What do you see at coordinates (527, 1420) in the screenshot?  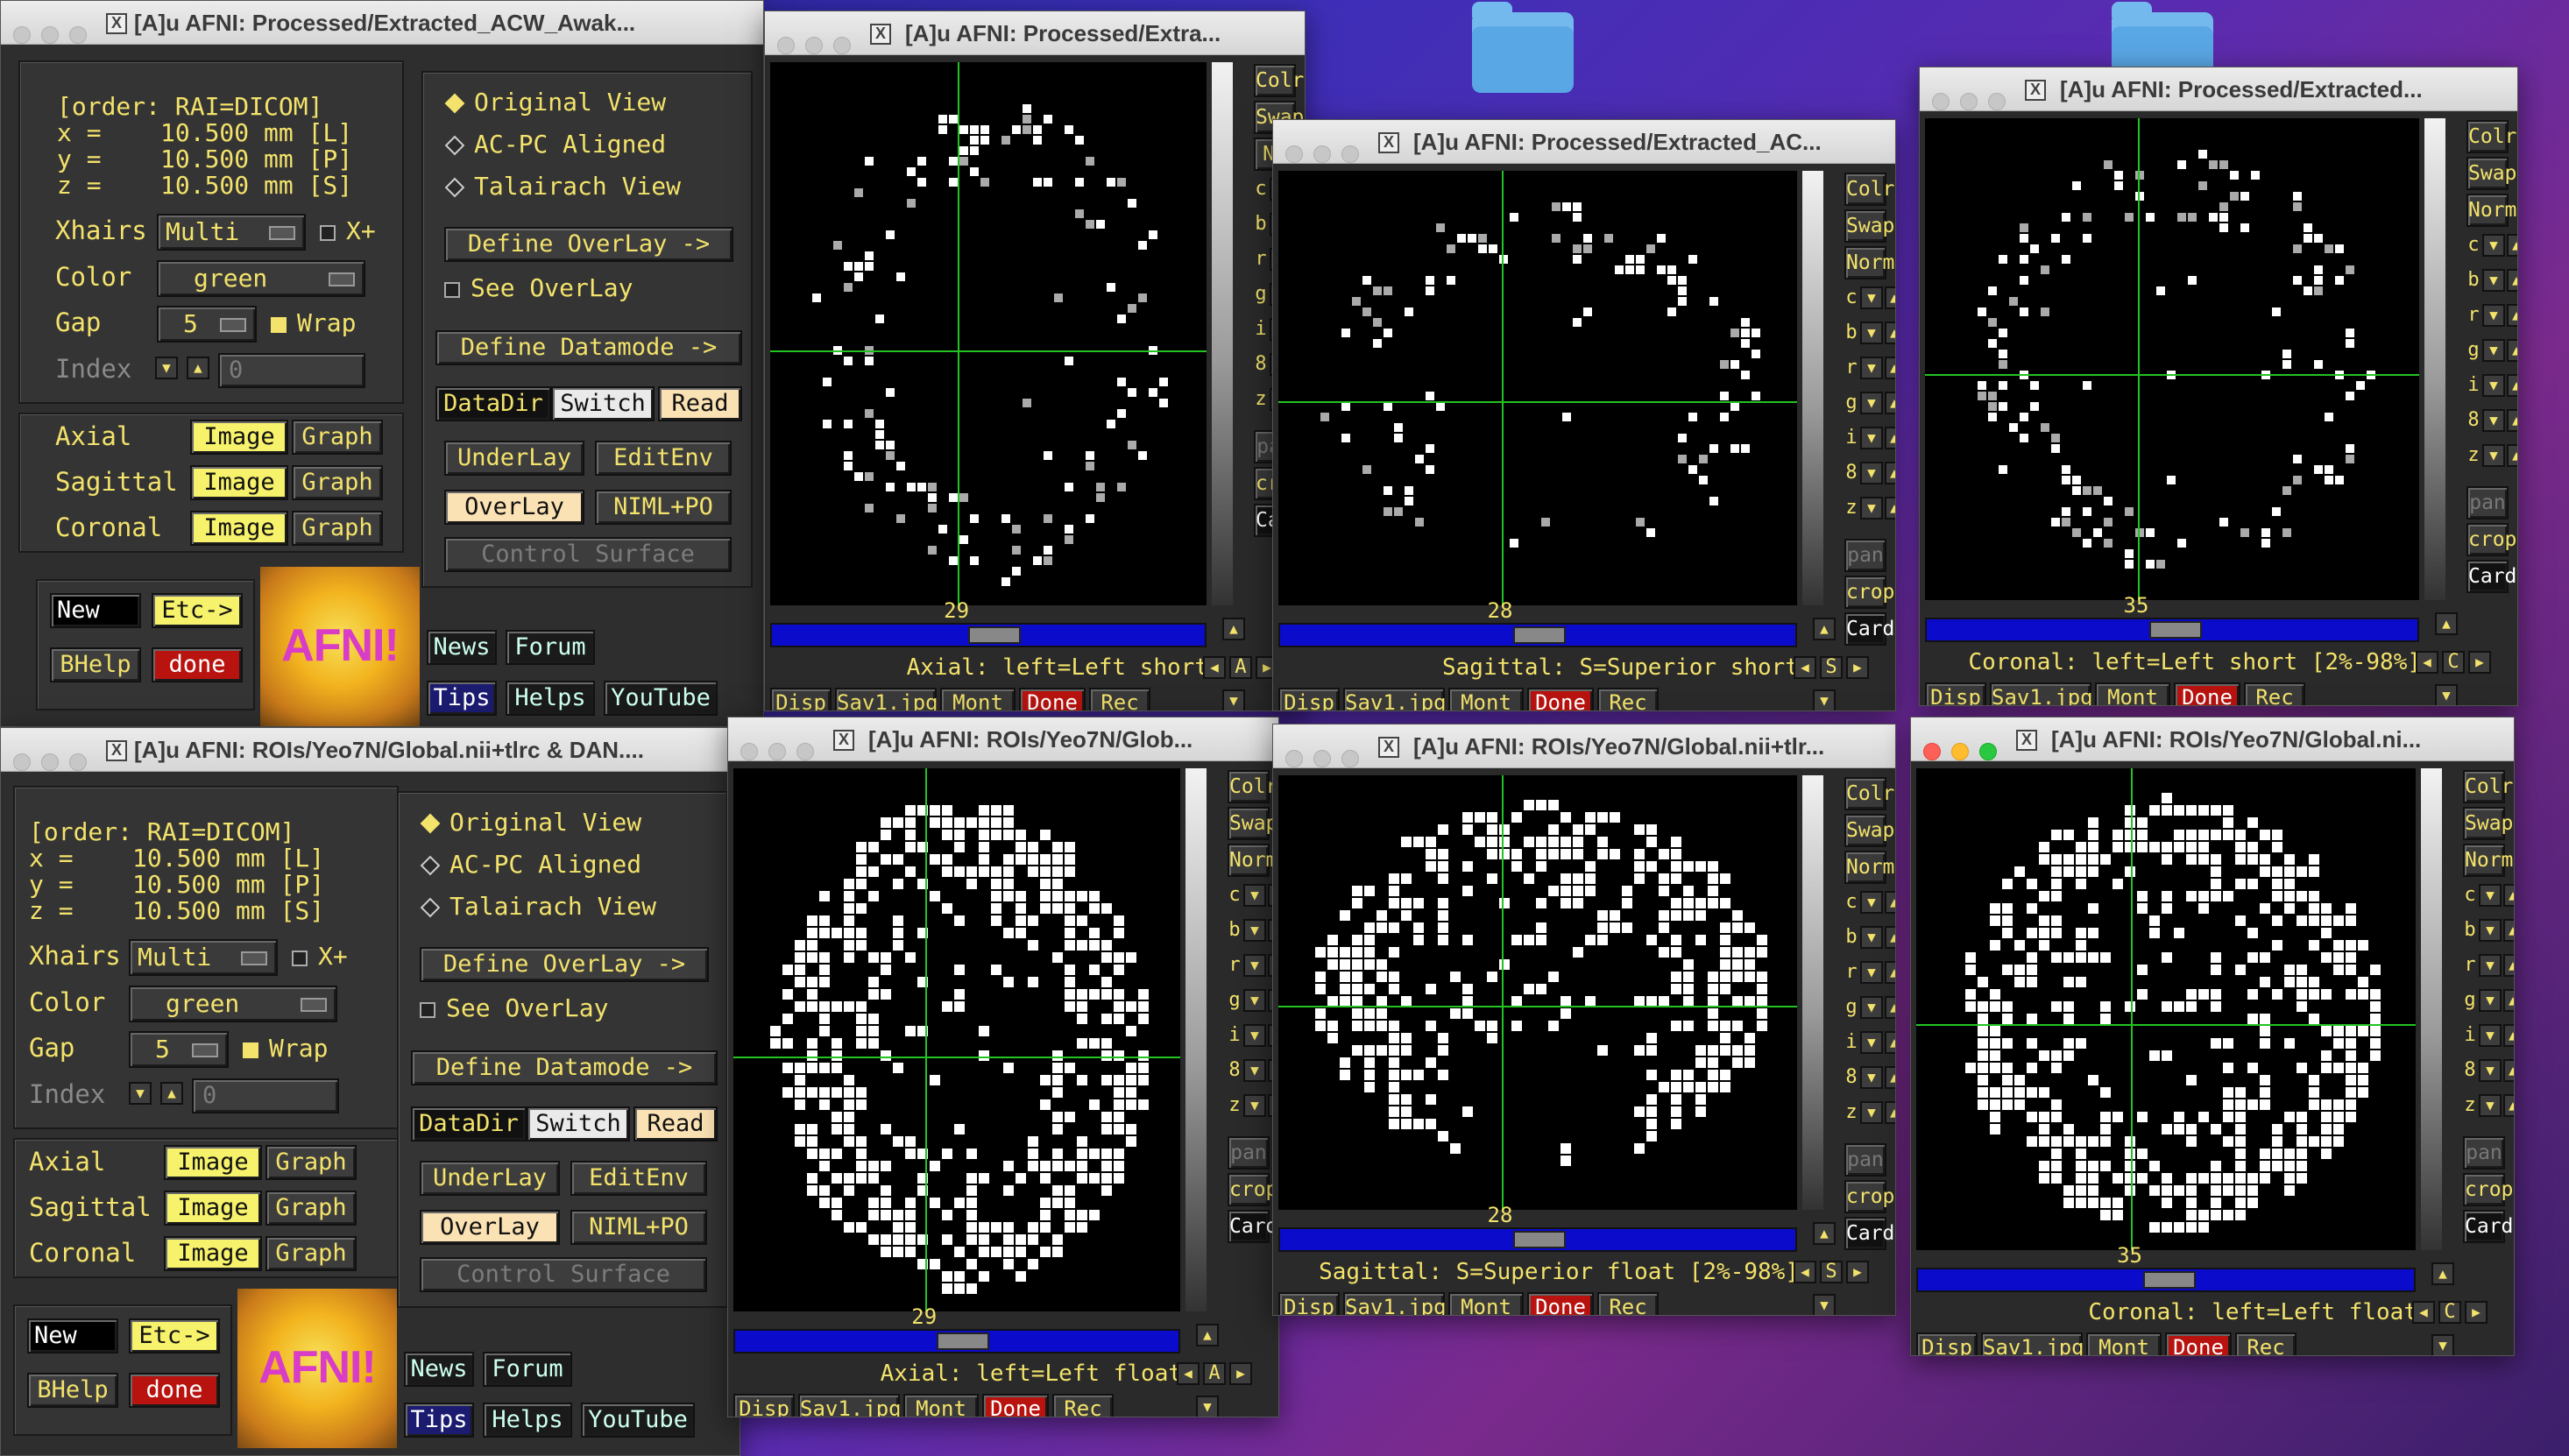 I see `helps-button: Helps` at bounding box center [527, 1420].